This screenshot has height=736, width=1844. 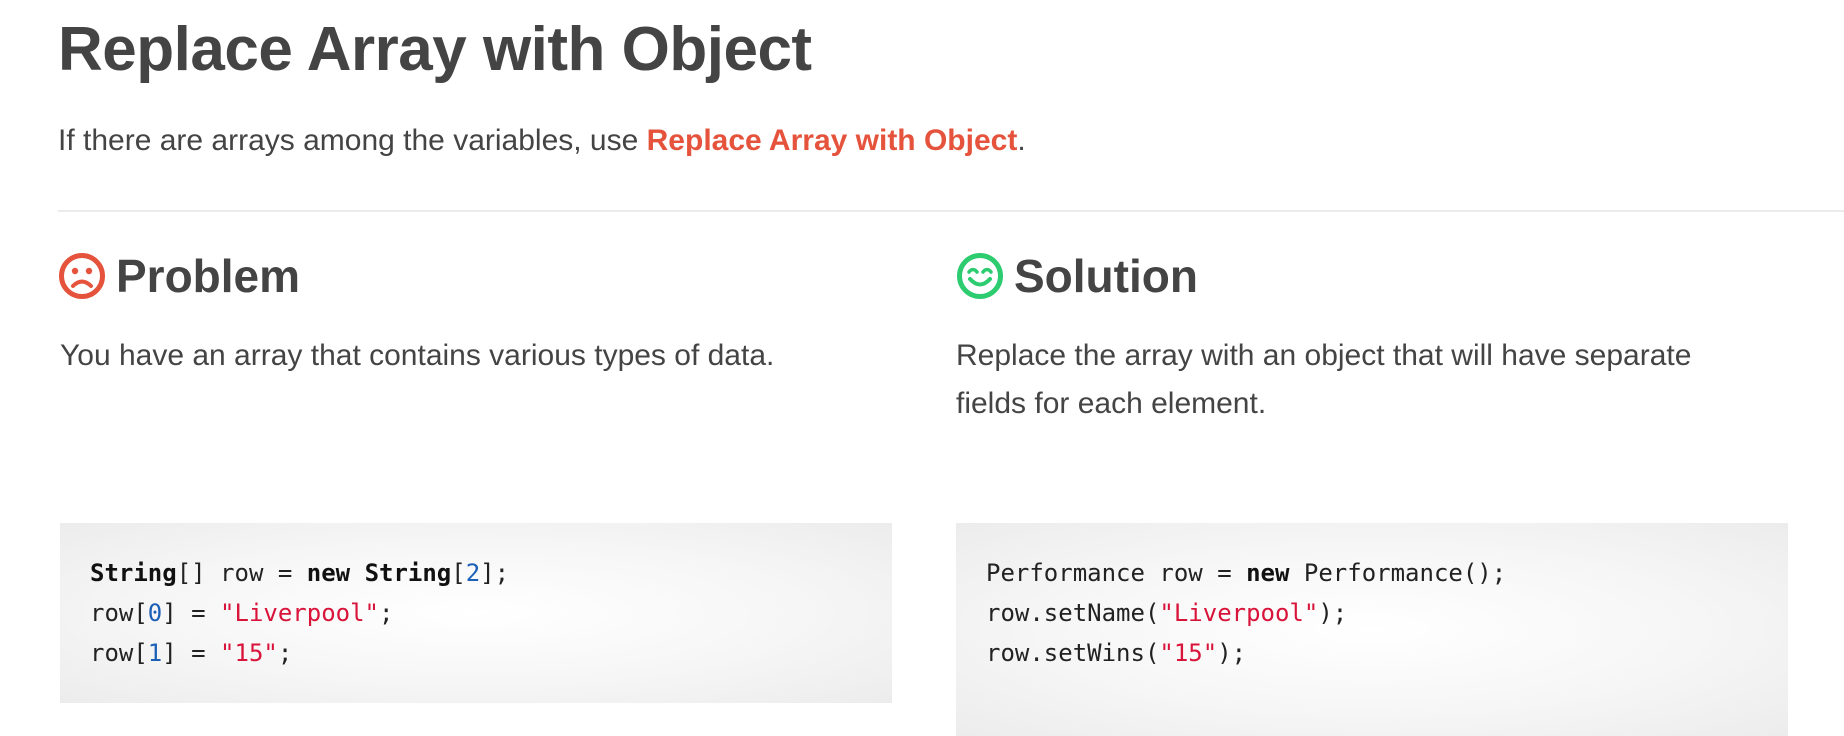 I want to click on code-line: String[] row = new String[2];, so click(x=476, y=573).